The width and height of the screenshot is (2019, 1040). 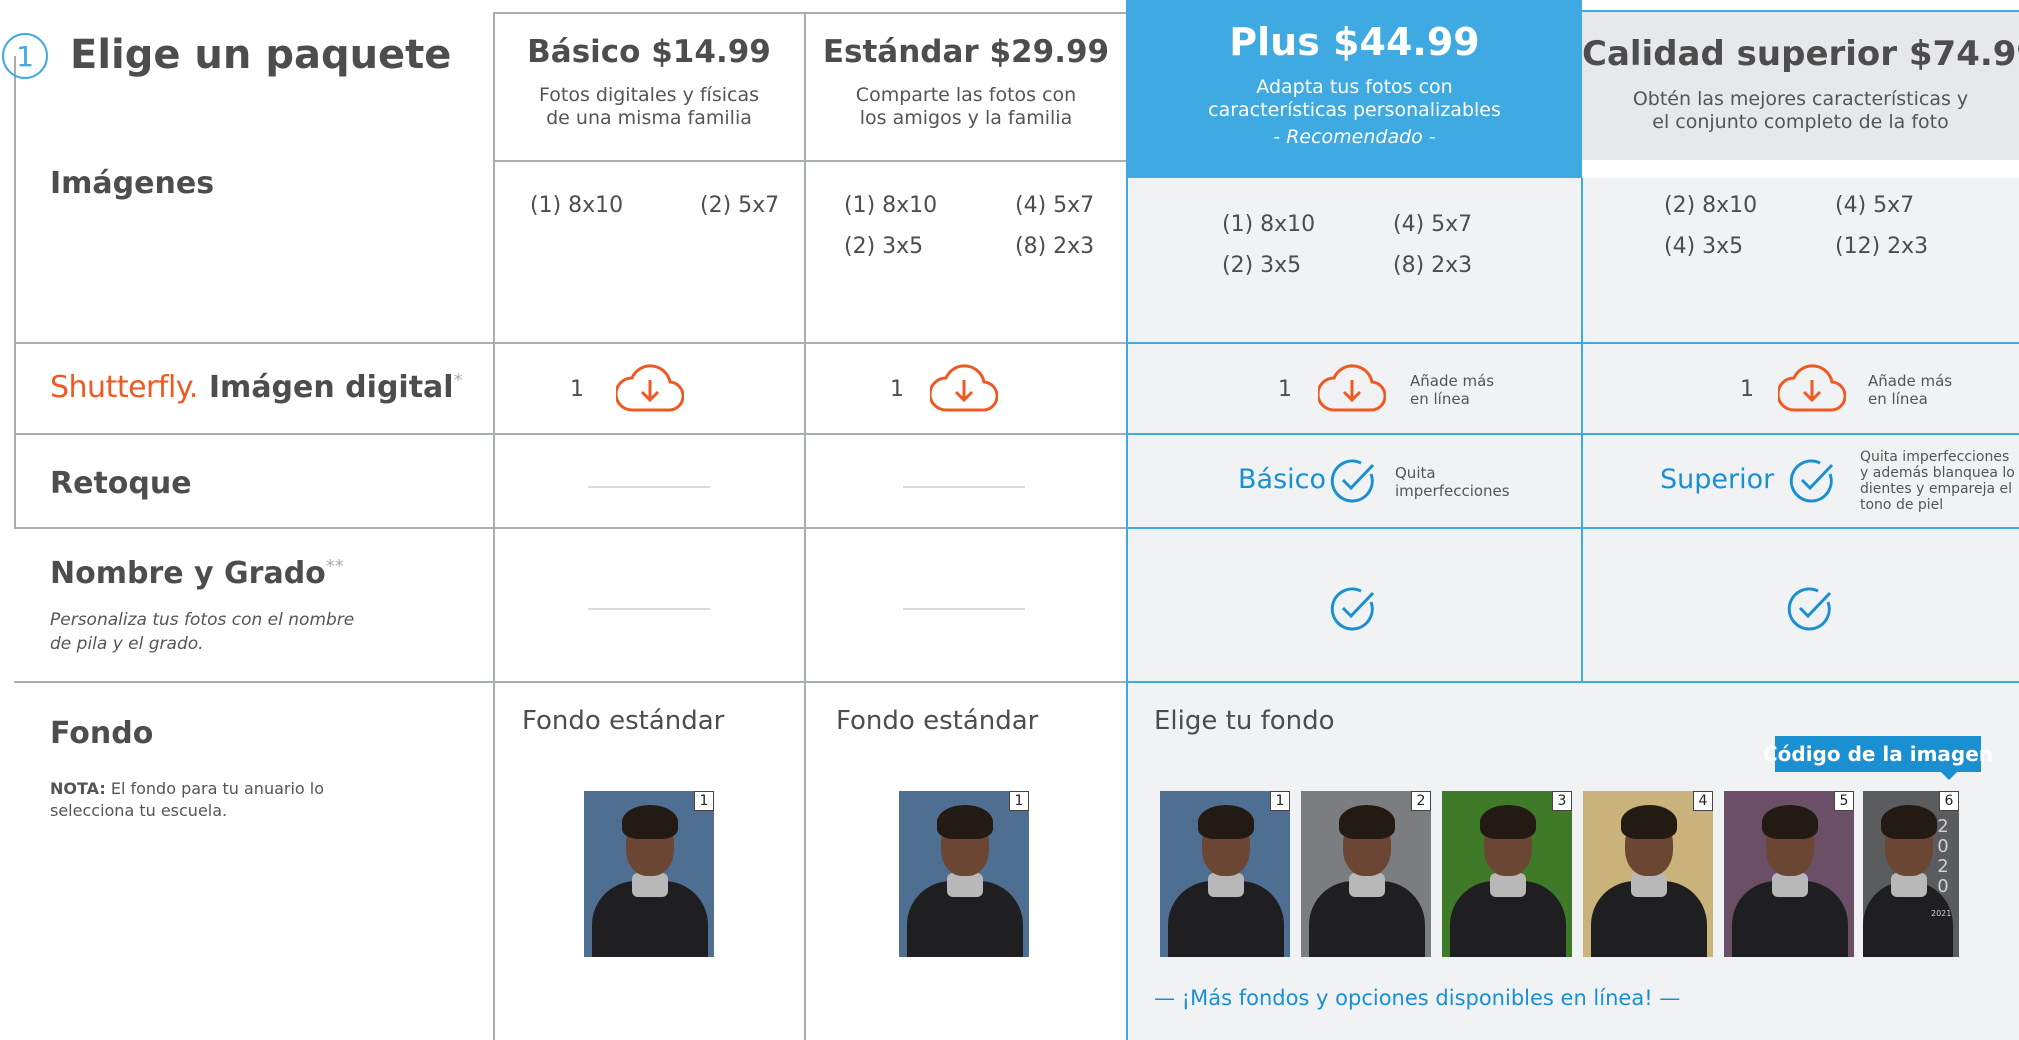 I want to click on row-label-digital: Shutterfly. Imágen digital*, so click(x=256, y=387).